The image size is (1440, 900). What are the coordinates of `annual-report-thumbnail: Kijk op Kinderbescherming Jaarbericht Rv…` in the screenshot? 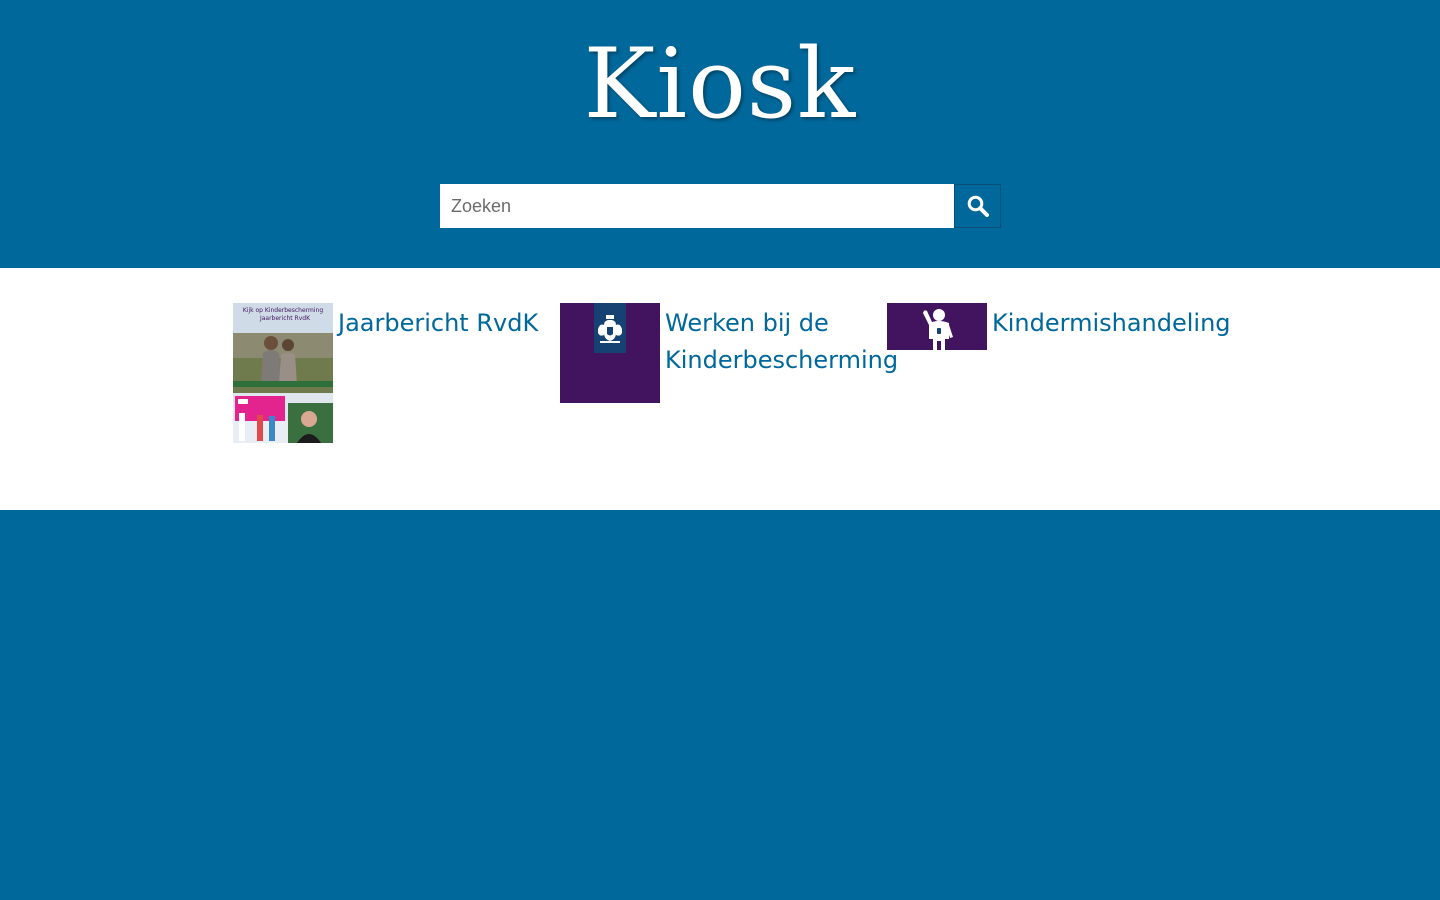 It's located at (283, 373).